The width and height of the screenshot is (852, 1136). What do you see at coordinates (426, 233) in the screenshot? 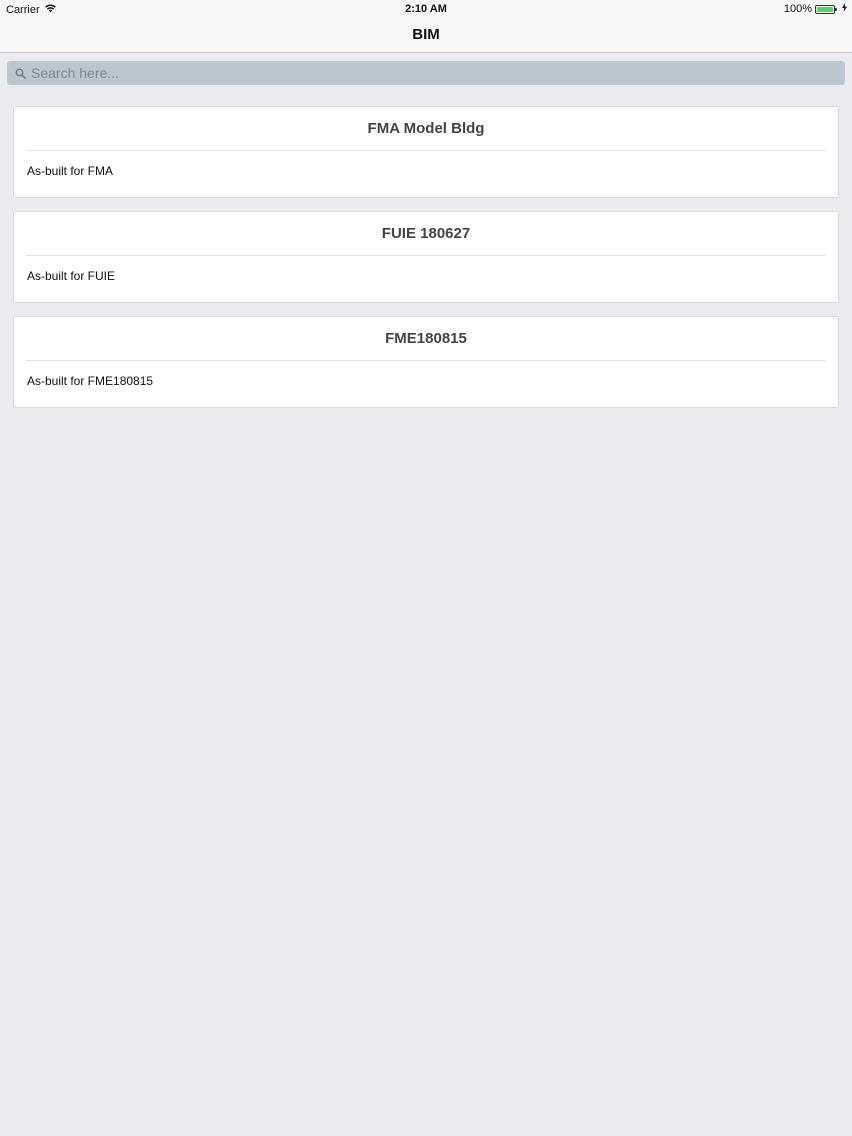
I see `item-title: FUIE 180627` at bounding box center [426, 233].